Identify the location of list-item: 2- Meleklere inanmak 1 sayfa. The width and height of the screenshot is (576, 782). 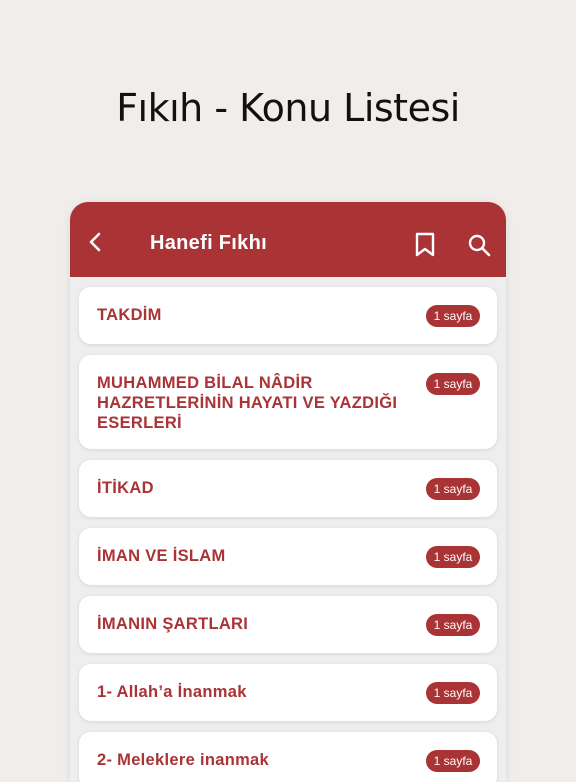
(288, 757).